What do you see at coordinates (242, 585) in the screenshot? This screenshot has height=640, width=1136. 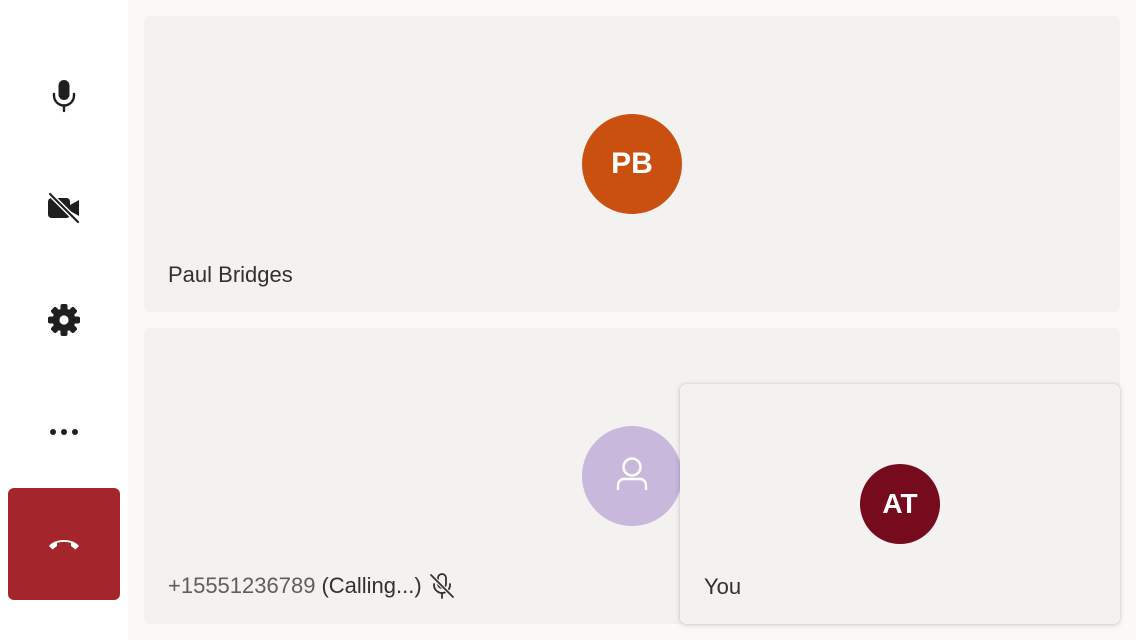 I see `participant-phone-number: +15551236789` at bounding box center [242, 585].